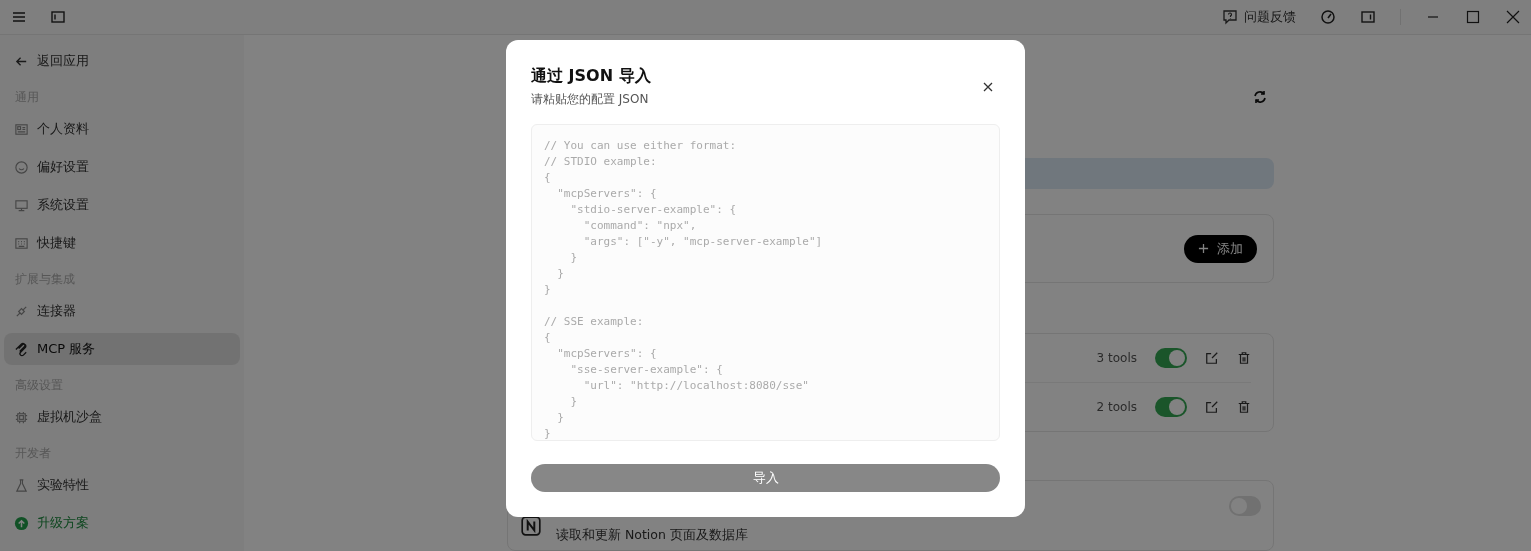 The width and height of the screenshot is (1531, 551). I want to click on sidebar-item: 个人资料, so click(122, 129).